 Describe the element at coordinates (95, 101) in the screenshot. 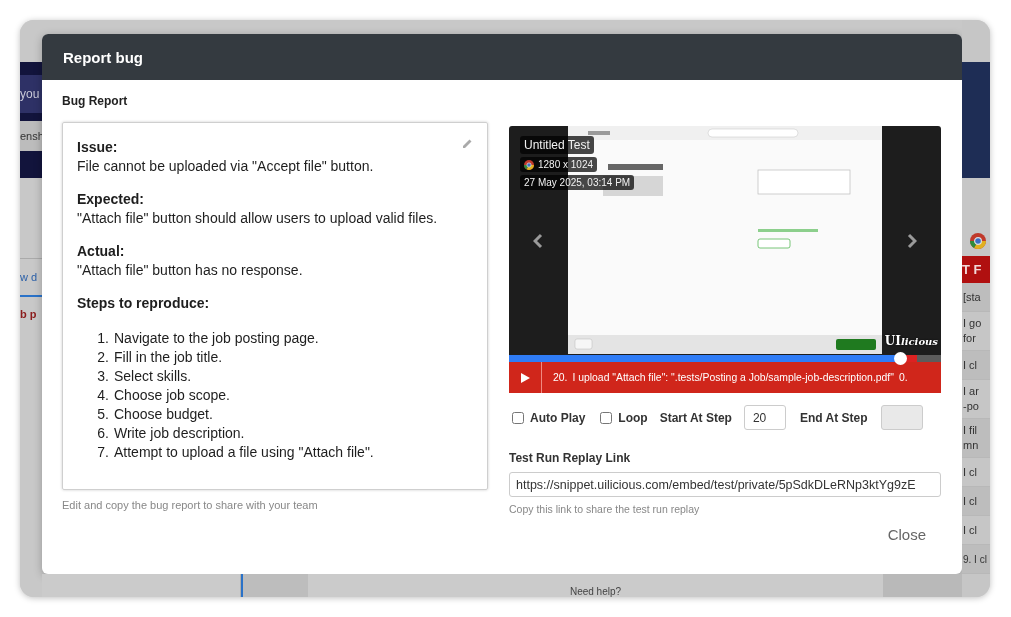

I see `section-label: Bug Report` at that location.